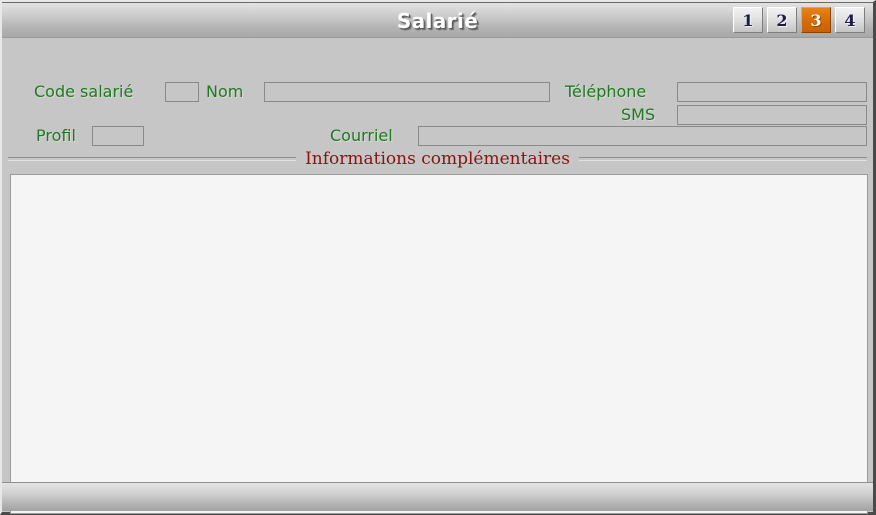 This screenshot has width=876, height=515. I want to click on label-nom: Nom, so click(225, 91).